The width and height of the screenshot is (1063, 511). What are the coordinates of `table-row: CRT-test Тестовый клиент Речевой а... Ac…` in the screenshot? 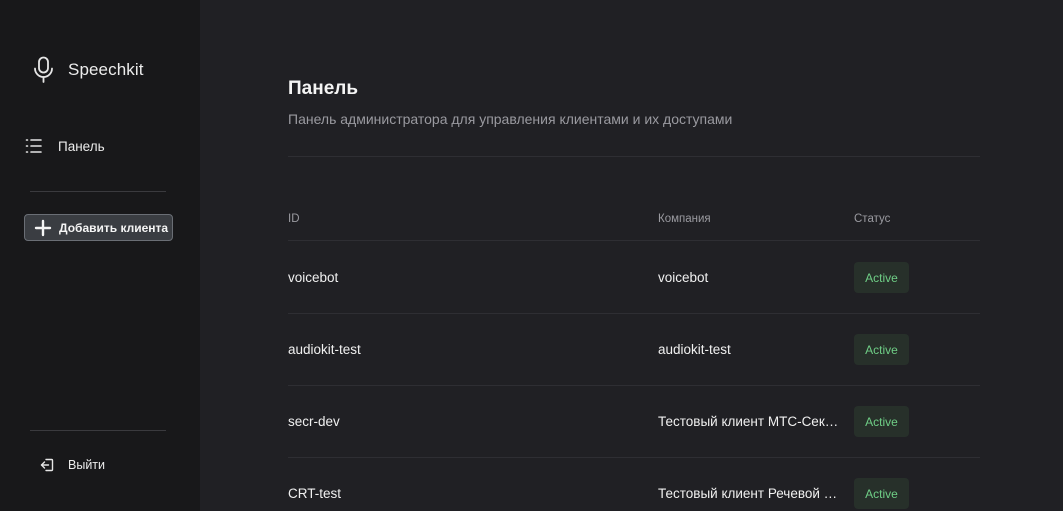 It's located at (634, 484).